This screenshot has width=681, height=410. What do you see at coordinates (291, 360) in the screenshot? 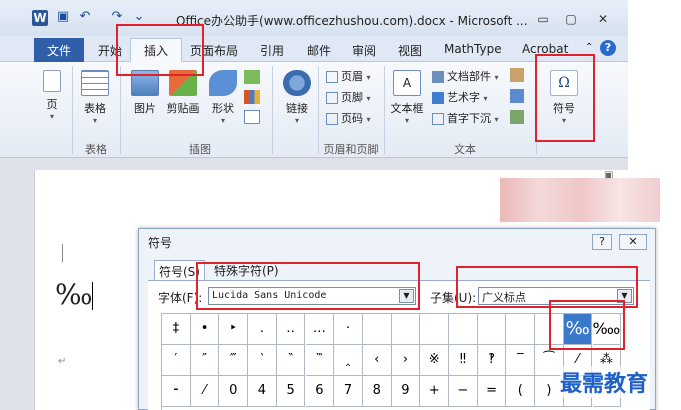
I see `symbol-cell: ‶` at bounding box center [291, 360].